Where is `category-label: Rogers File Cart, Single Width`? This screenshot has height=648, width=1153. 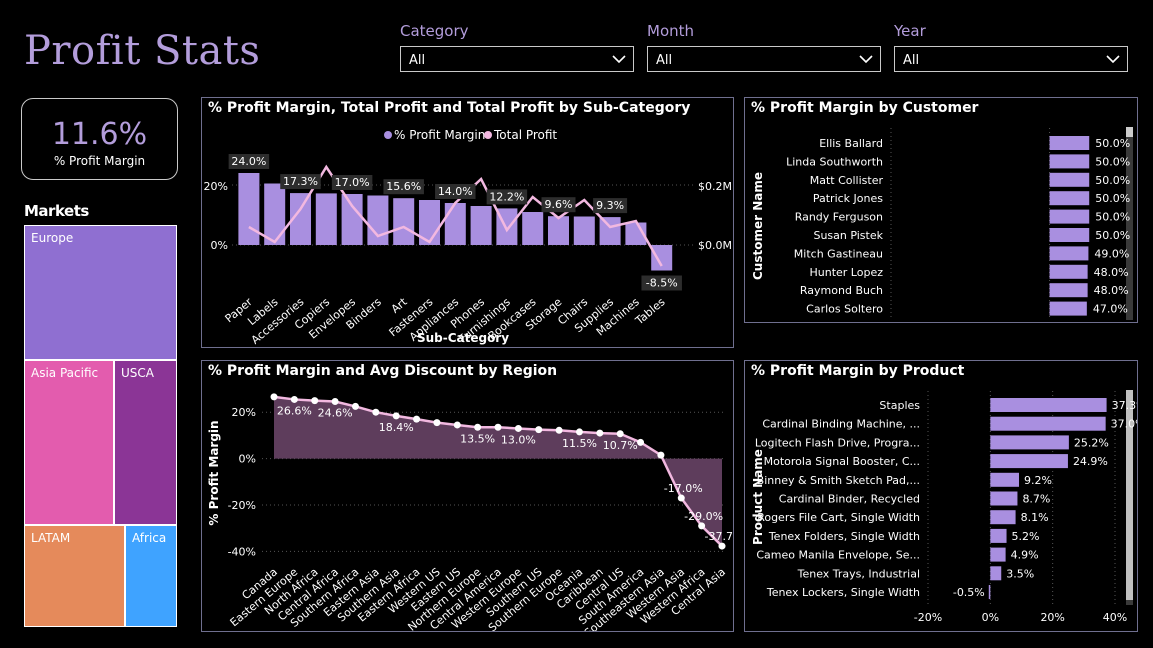
category-label: Rogers File Cart, Single Width is located at coordinates (838, 517).